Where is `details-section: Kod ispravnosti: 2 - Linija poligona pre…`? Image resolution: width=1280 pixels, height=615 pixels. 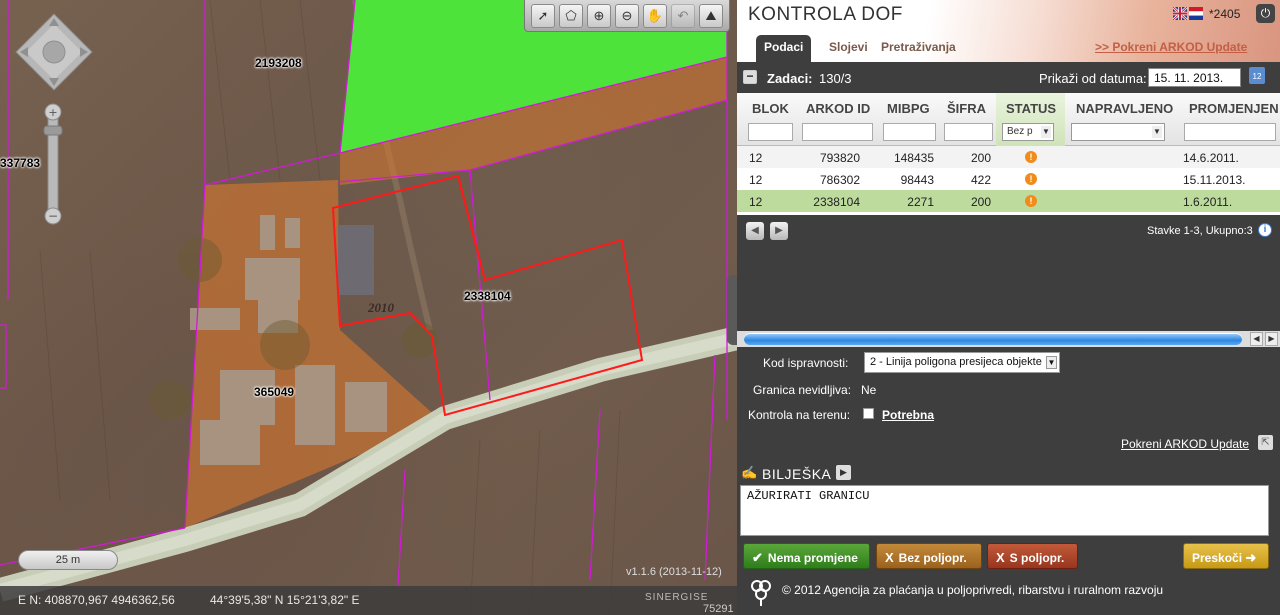 details-section: Kod ispravnosti: 2 - Linija poligona pre… is located at coordinates (1008, 404).